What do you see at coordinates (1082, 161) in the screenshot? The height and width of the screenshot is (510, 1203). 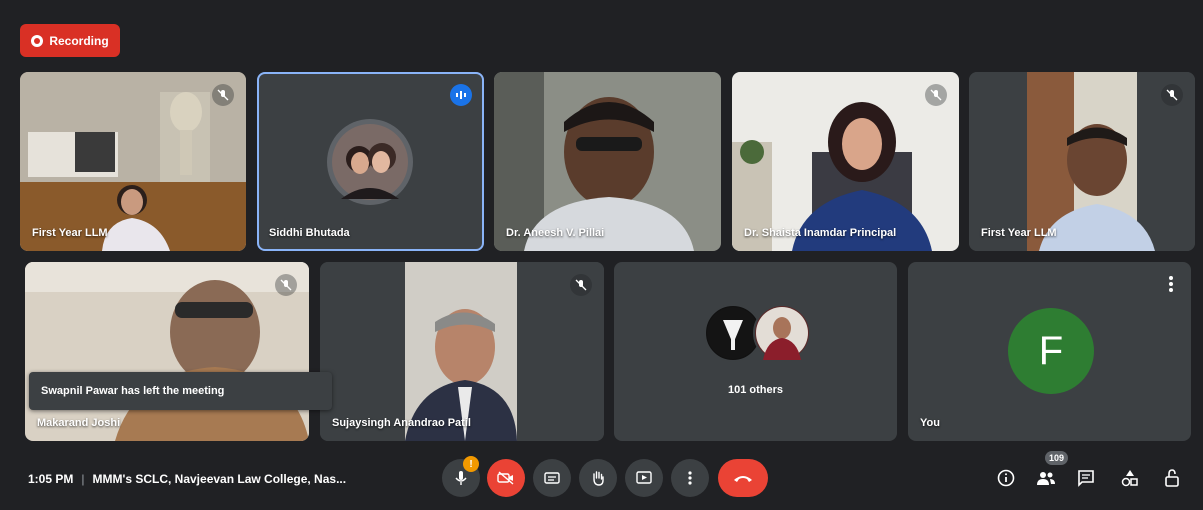 I see `participant-tile-first-year-llm-2: First Year LLM` at bounding box center [1082, 161].